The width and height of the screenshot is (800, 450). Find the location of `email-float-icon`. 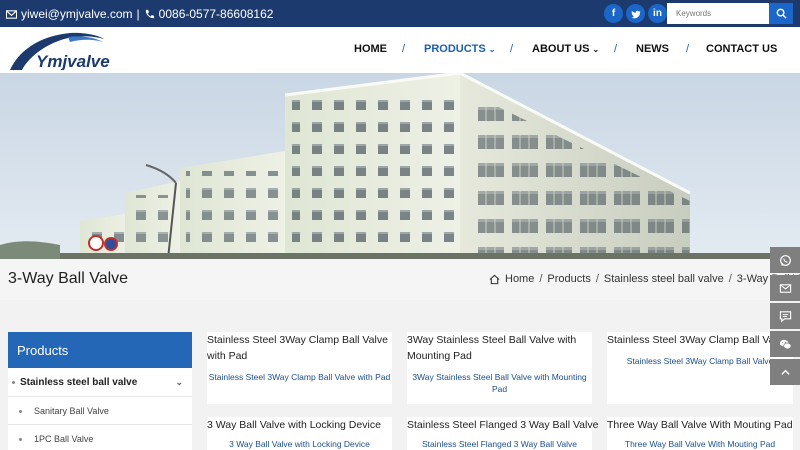

email-float-icon is located at coordinates (785, 288).